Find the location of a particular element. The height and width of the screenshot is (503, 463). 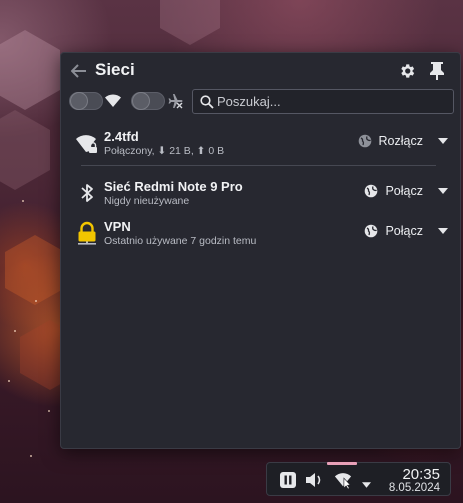

airplane-mode-toggle is located at coordinates (148, 101).